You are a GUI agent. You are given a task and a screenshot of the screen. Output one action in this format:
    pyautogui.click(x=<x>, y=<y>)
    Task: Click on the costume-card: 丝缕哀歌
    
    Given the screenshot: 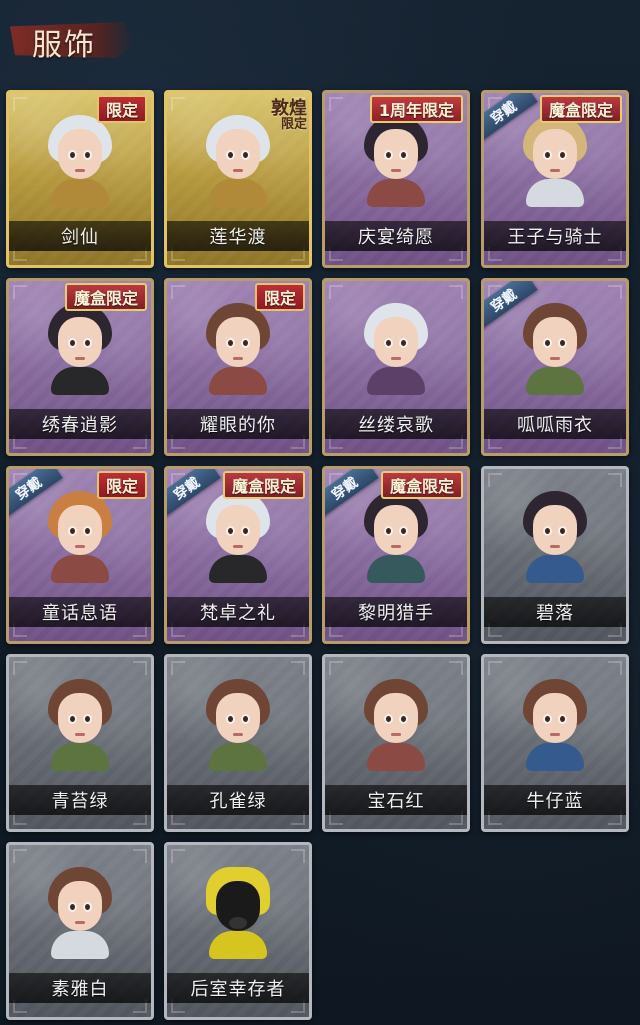 What is the action you would take?
    pyautogui.click(x=396, y=367)
    